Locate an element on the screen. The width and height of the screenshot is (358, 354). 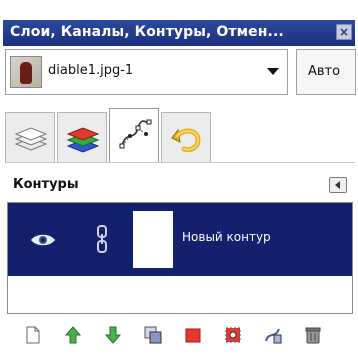
stroke-path-icon is located at coordinates (273, 336).